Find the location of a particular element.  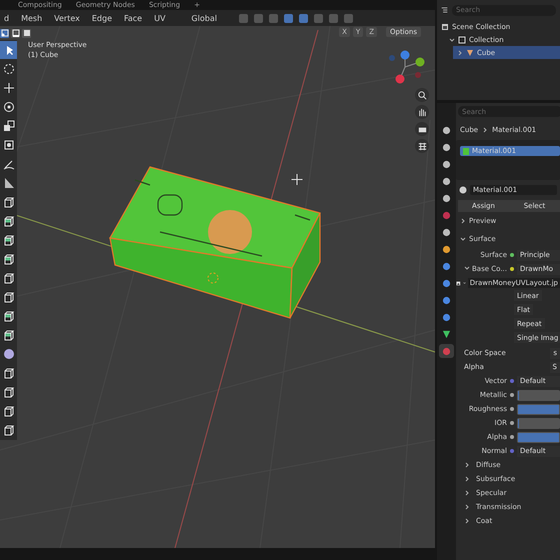

zoom-icon is located at coordinates (422, 95).